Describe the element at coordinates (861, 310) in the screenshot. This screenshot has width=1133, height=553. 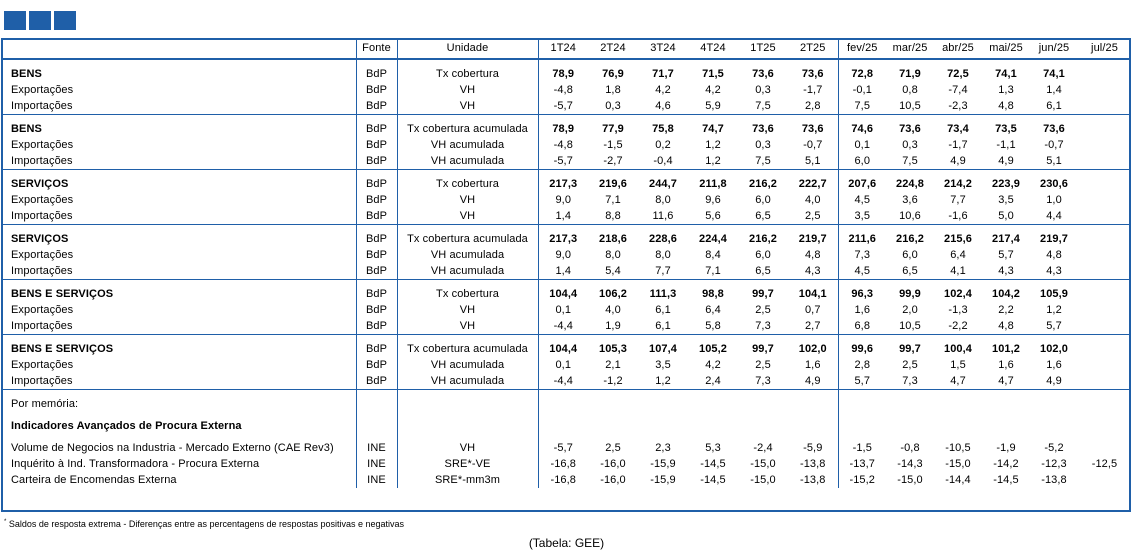
I see `month-value: 1,6` at that location.